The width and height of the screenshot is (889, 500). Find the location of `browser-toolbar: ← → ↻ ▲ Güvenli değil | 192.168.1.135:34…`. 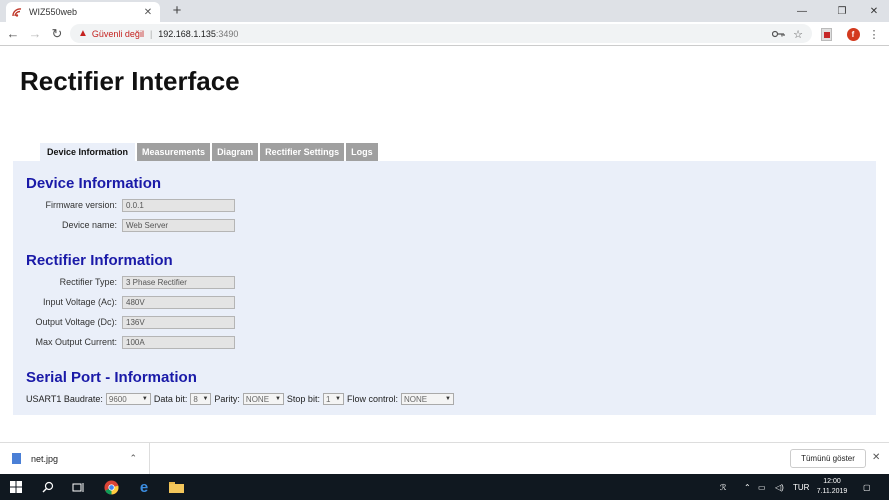

browser-toolbar: ← → ↻ ▲ Güvenli değil | 192.168.1.135:34… is located at coordinates (444, 34).